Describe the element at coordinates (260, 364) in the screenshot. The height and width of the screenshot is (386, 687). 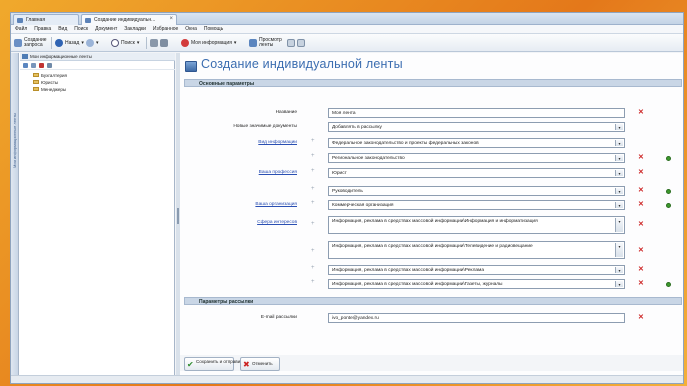
I see `cancel-button: ✖ Отменить` at that location.